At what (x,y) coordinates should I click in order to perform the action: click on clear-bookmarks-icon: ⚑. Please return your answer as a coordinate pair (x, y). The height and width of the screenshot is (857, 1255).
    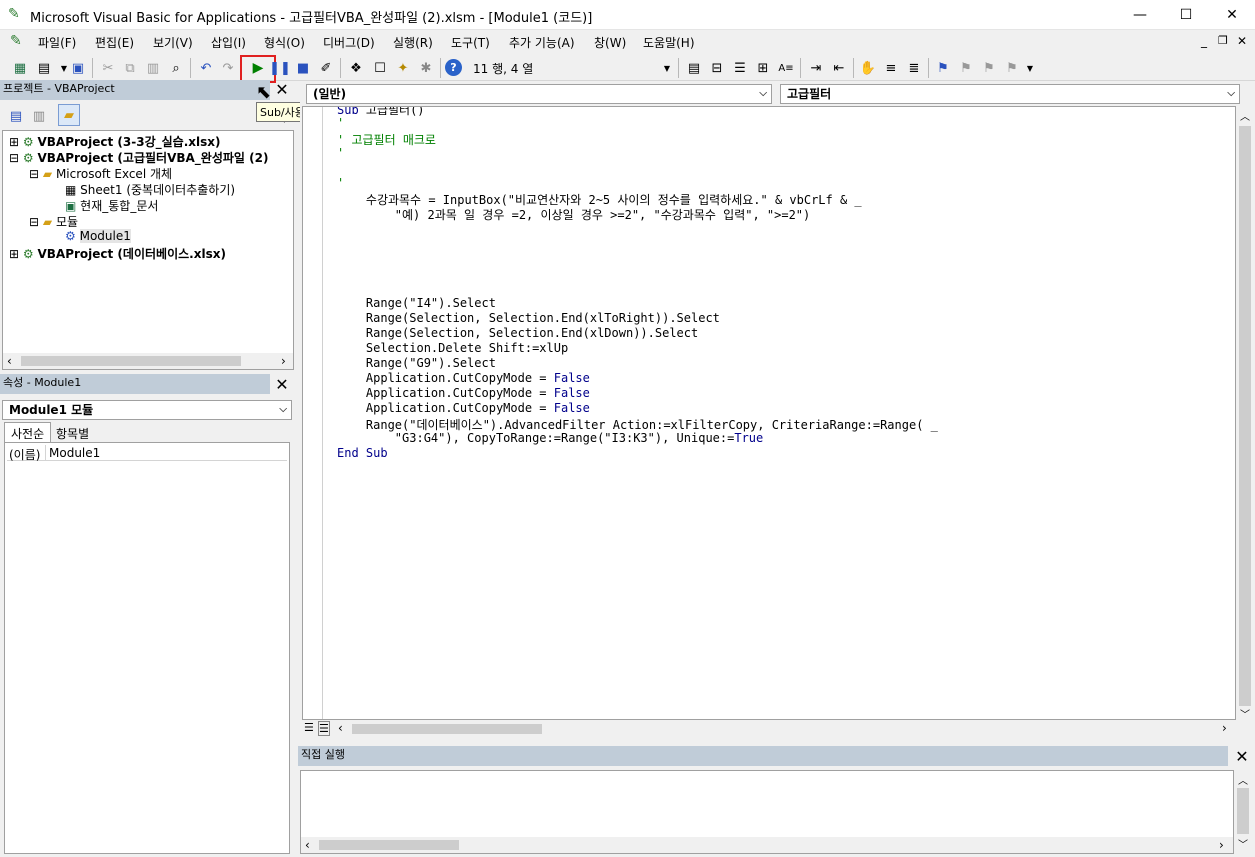
    Looking at the image, I should click on (1012, 68).